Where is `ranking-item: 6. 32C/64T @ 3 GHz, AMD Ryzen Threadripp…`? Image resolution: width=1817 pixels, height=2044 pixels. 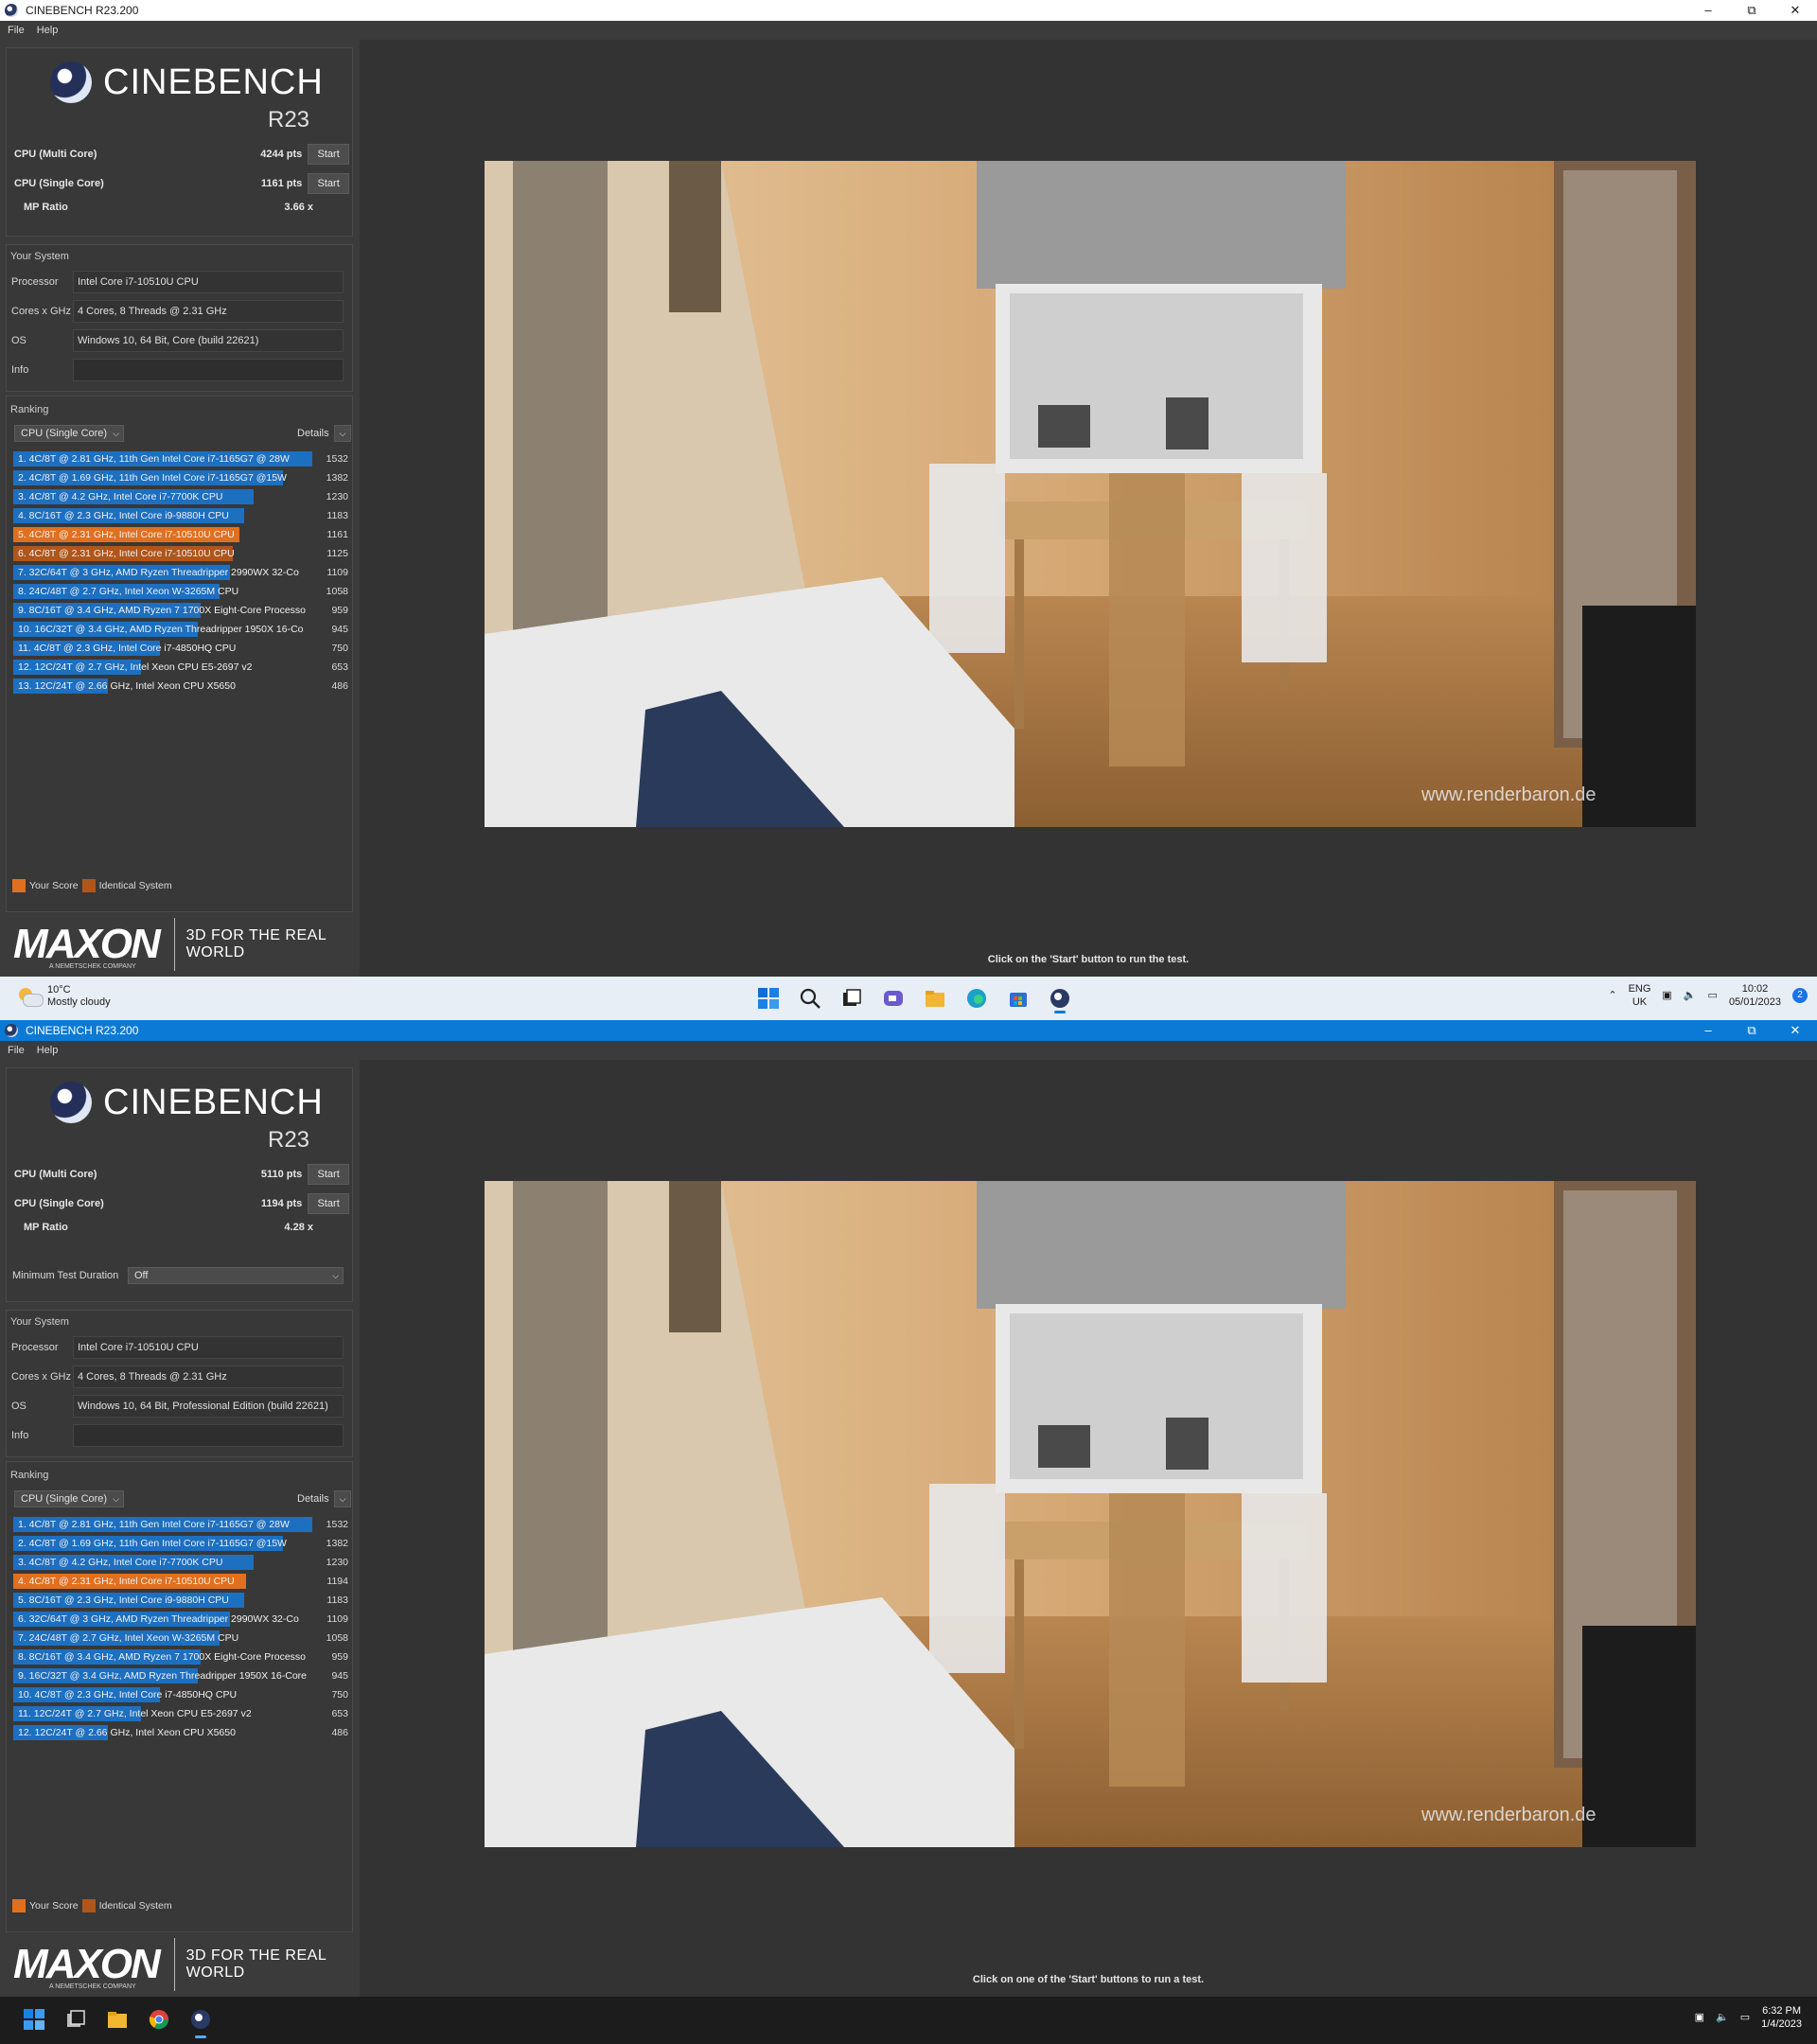
ranking-item: 6. 32C/64T @ 3 GHz, AMD Ryzen Threadripp… is located at coordinates (180, 1619).